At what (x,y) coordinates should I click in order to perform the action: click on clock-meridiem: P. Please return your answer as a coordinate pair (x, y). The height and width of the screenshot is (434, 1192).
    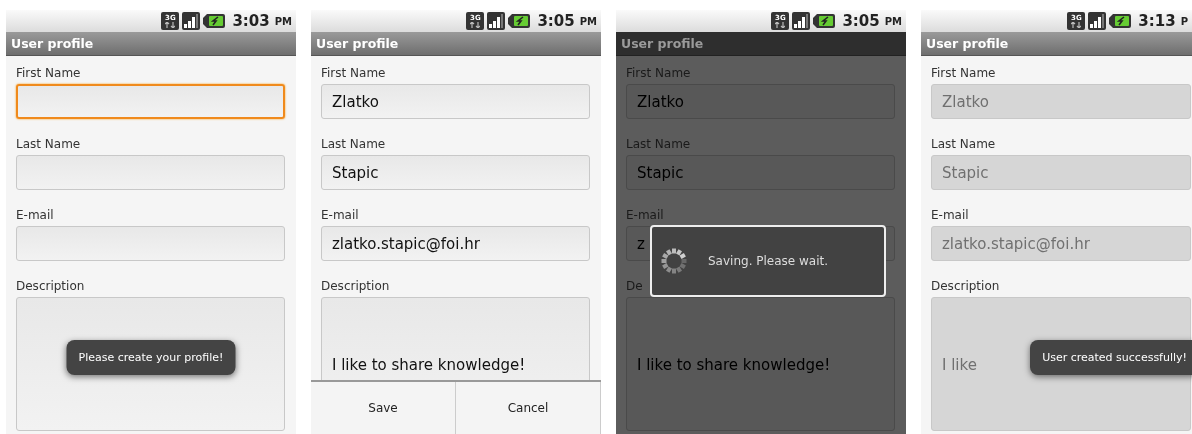
    Looking at the image, I should click on (1184, 21).